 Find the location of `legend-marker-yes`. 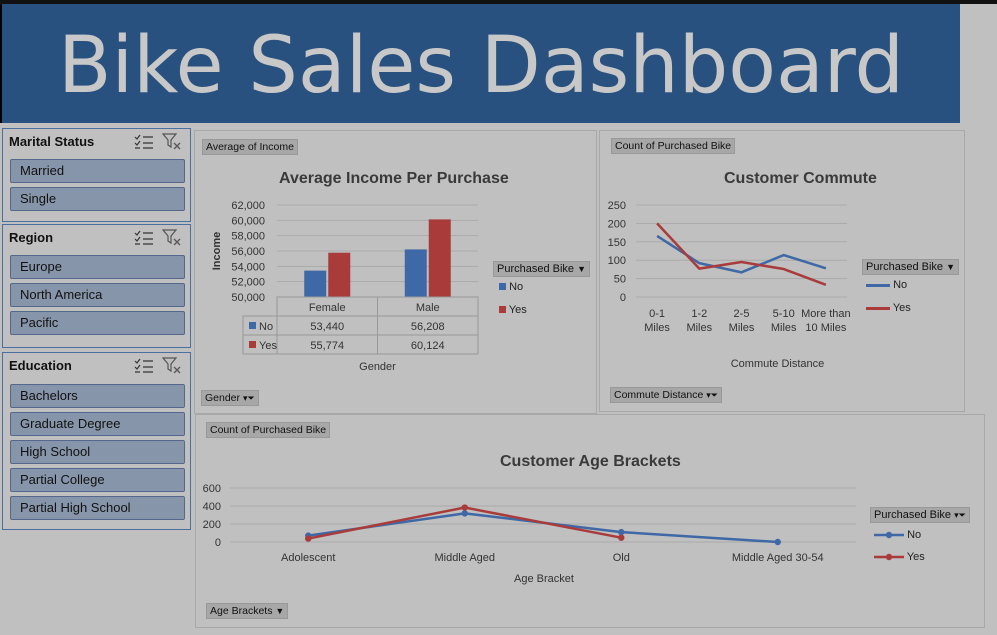

legend-marker-yes is located at coordinates (889, 557).